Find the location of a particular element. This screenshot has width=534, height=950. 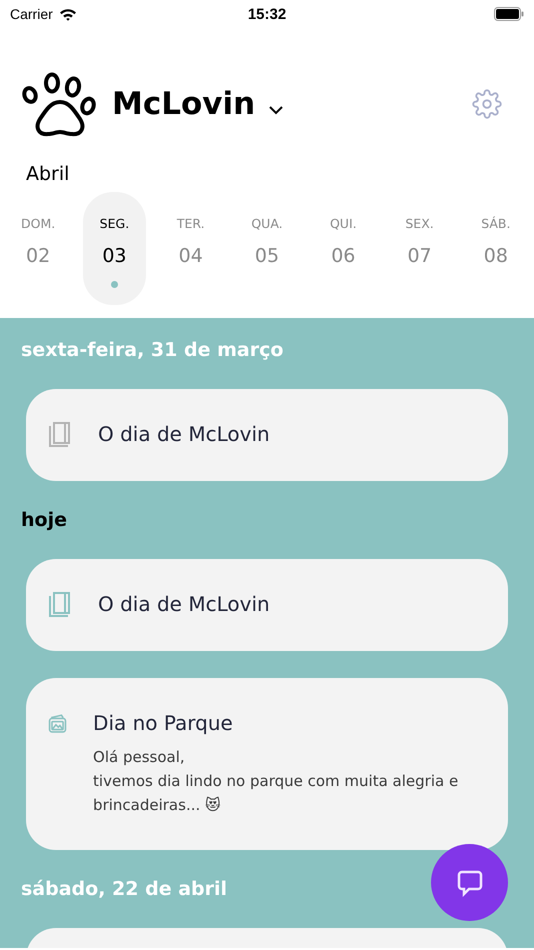

clock-time: 15:32 is located at coordinates (267, 14).